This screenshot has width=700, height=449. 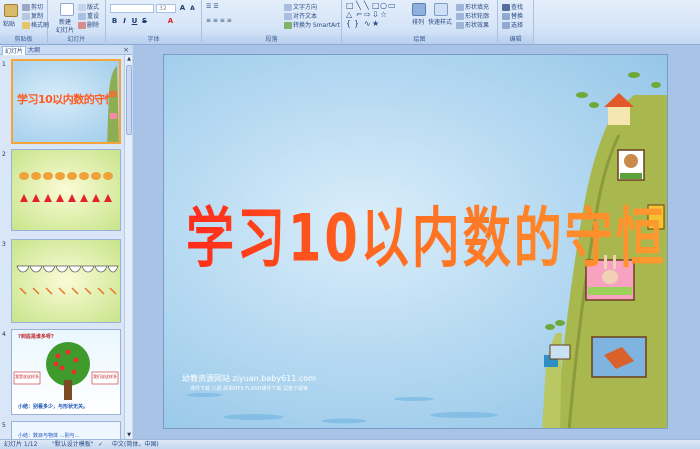 What do you see at coordinates (26, 7) in the screenshot?
I see `scissors-icon` at bounding box center [26, 7].